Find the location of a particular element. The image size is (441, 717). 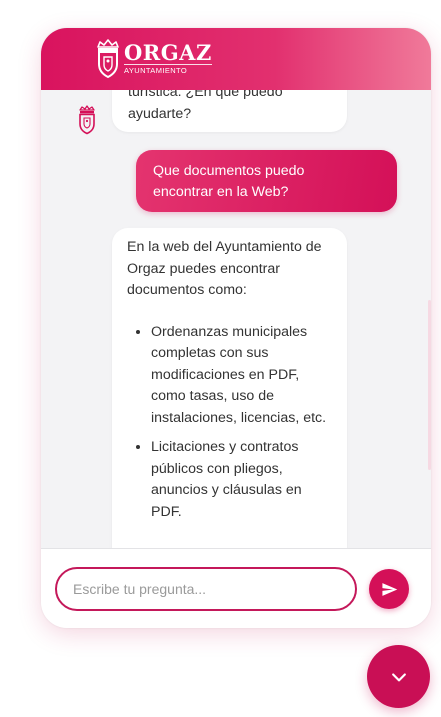

message-line: ayudarte? is located at coordinates (160, 113).